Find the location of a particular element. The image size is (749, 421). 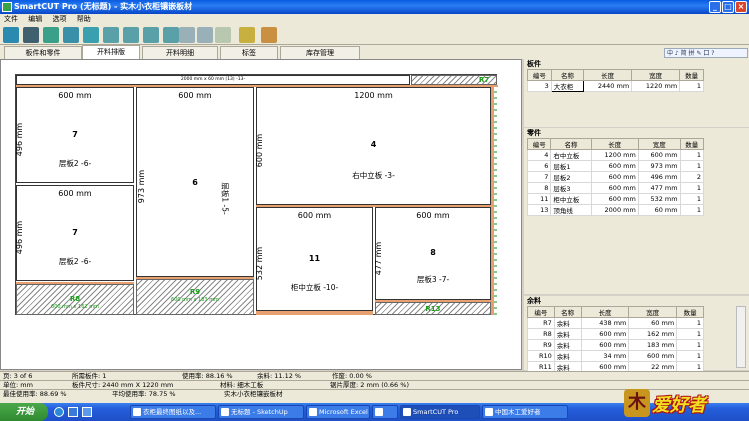

part-7-a: 600 mm 496 mm 7 层板2 -6- is located at coordinates (74, 135).